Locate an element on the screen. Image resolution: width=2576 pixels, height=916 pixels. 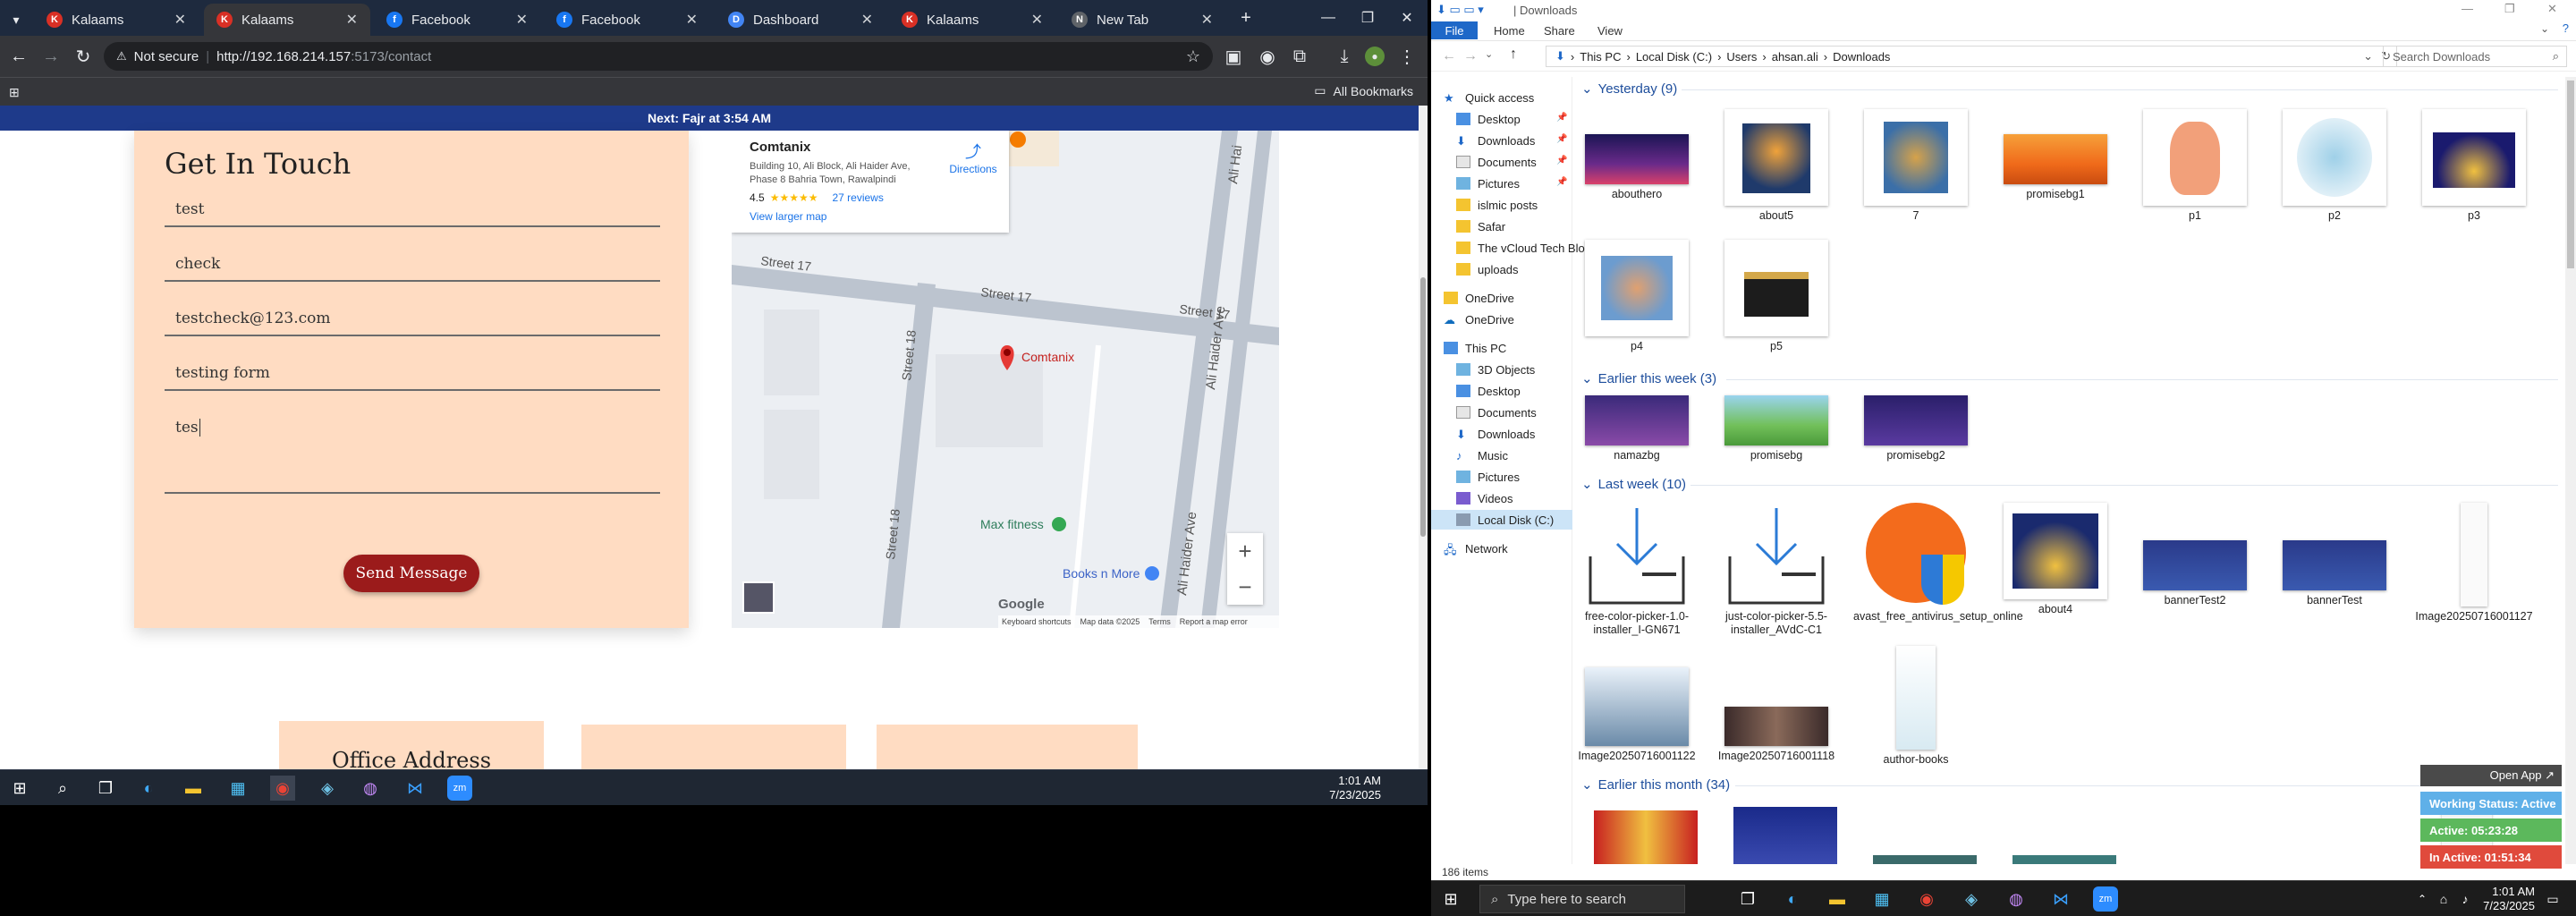
new-tab-icon: + is located at coordinates (1246, 18).